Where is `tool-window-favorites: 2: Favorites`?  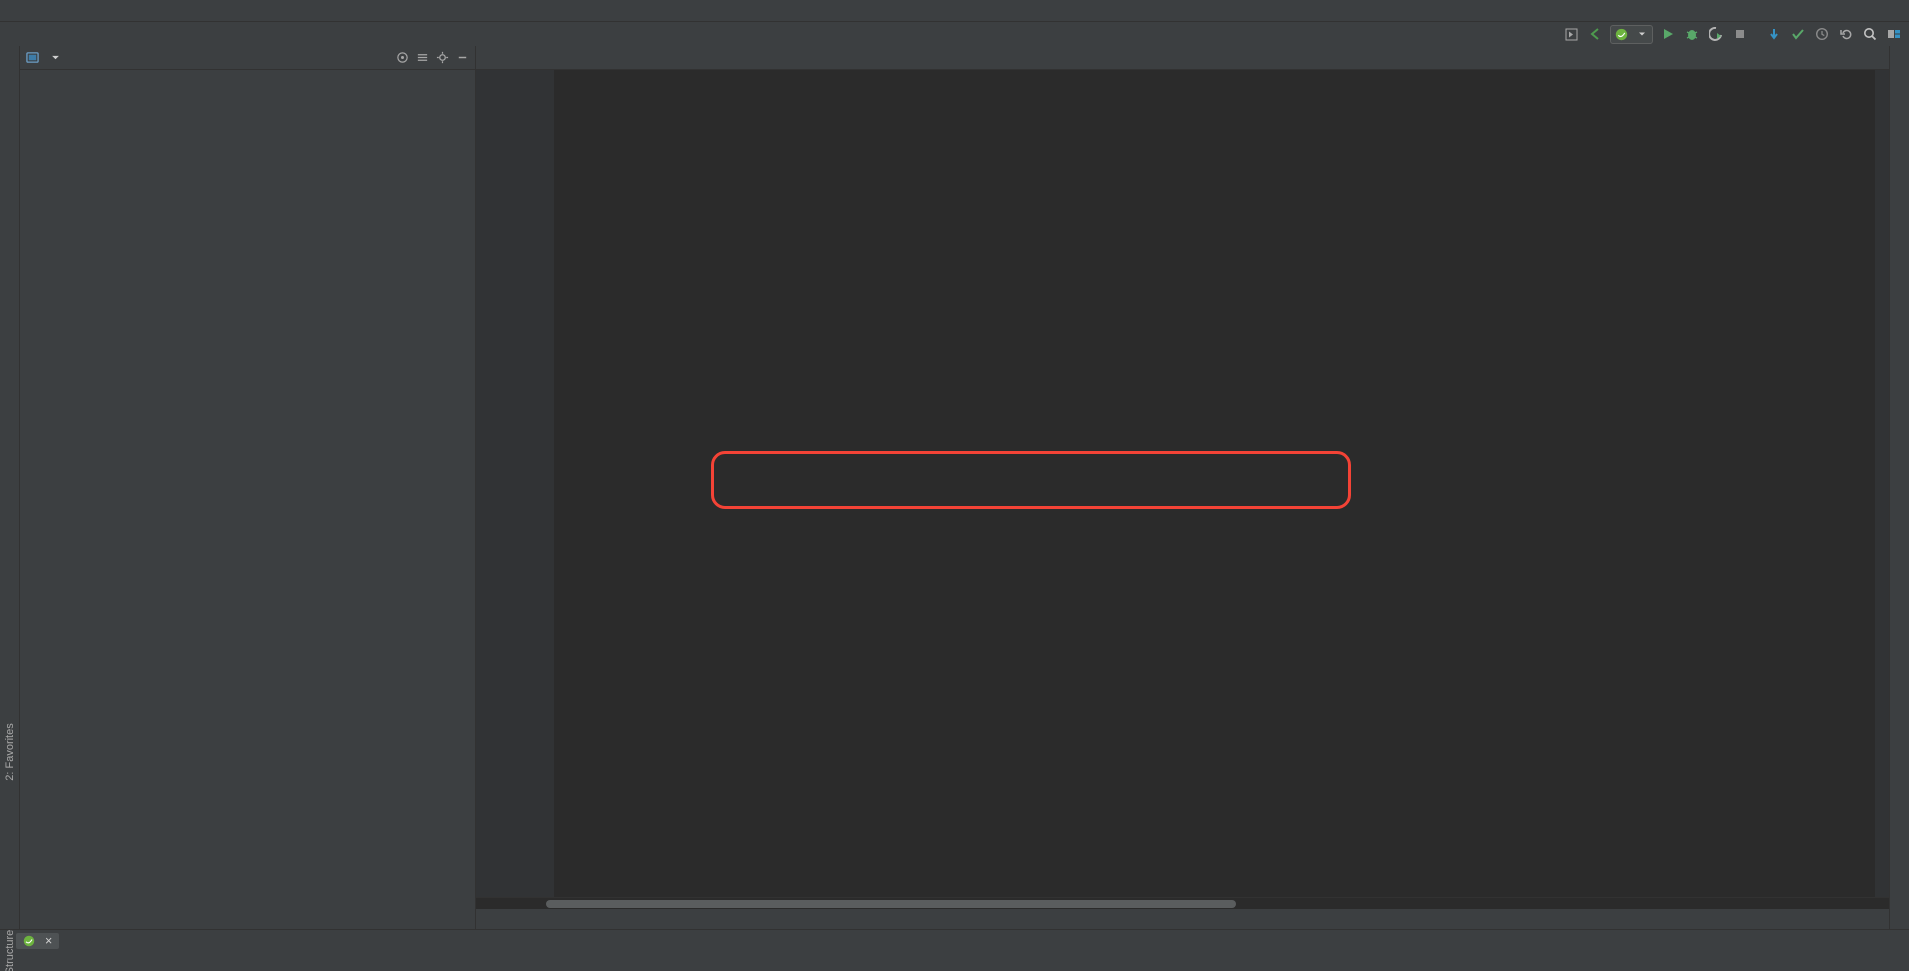
tool-window-favorites: 2: Favorites is located at coordinates (10, 752).